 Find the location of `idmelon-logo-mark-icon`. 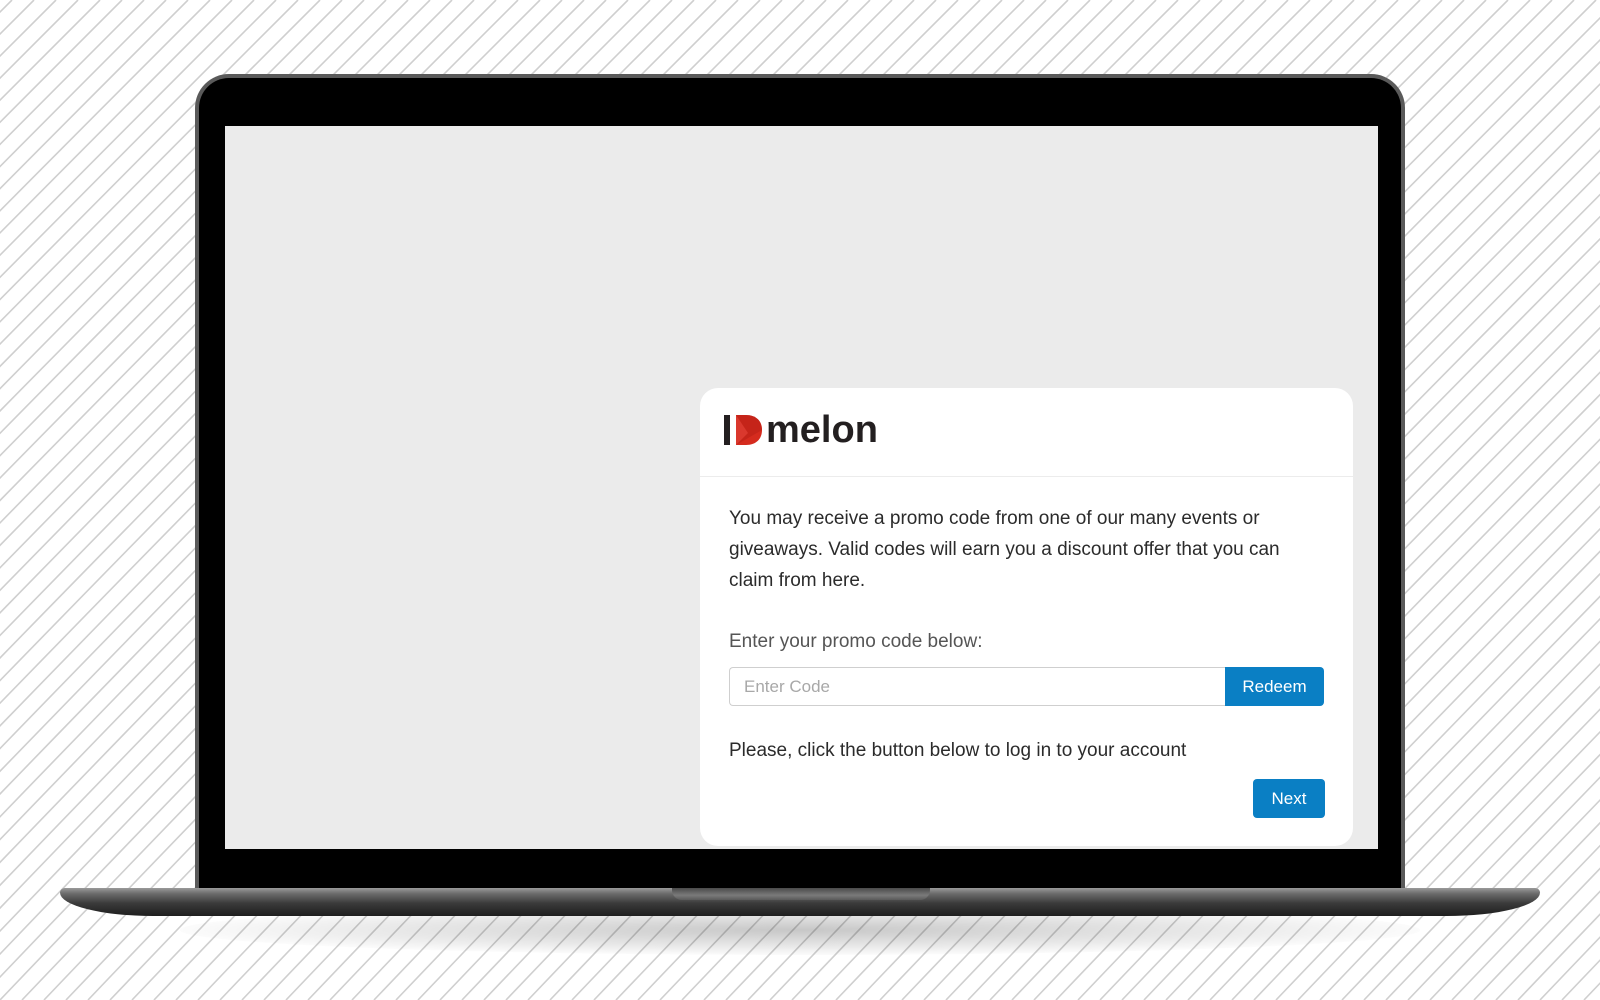

idmelon-logo-mark-icon is located at coordinates (743, 430).